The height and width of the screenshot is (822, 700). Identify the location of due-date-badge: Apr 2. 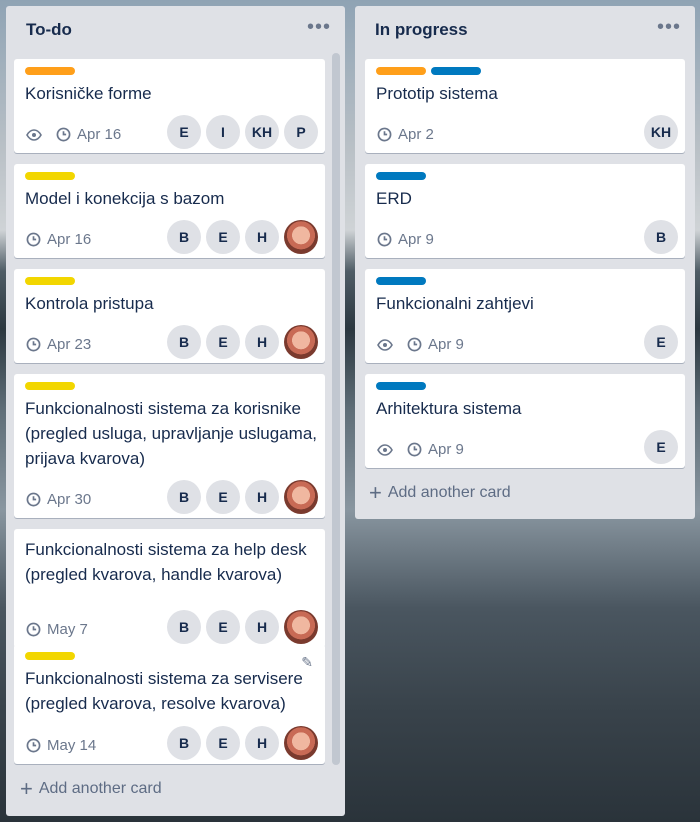
(405, 134).